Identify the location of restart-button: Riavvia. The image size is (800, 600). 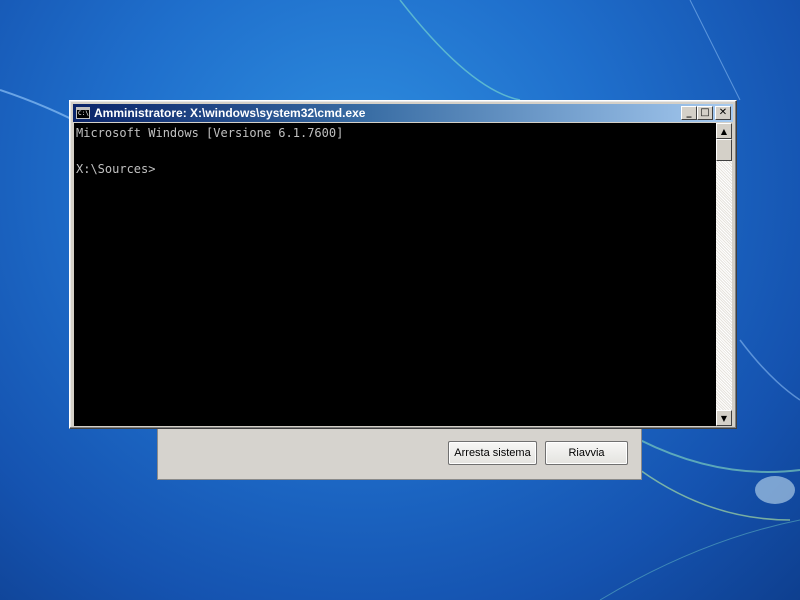
(586, 453).